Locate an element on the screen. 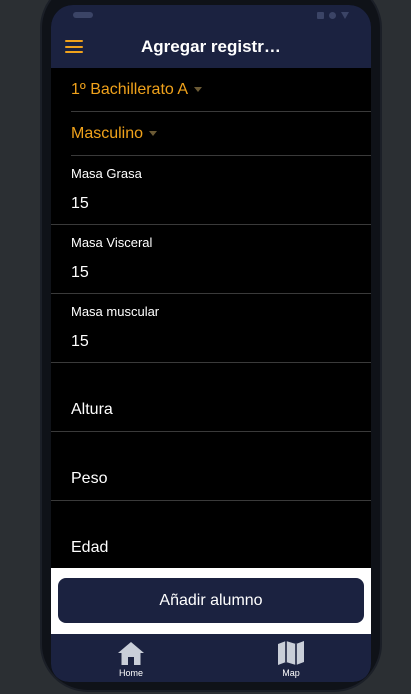 This screenshot has height=694, width=411. field-placeholder: Altura is located at coordinates (92, 409).